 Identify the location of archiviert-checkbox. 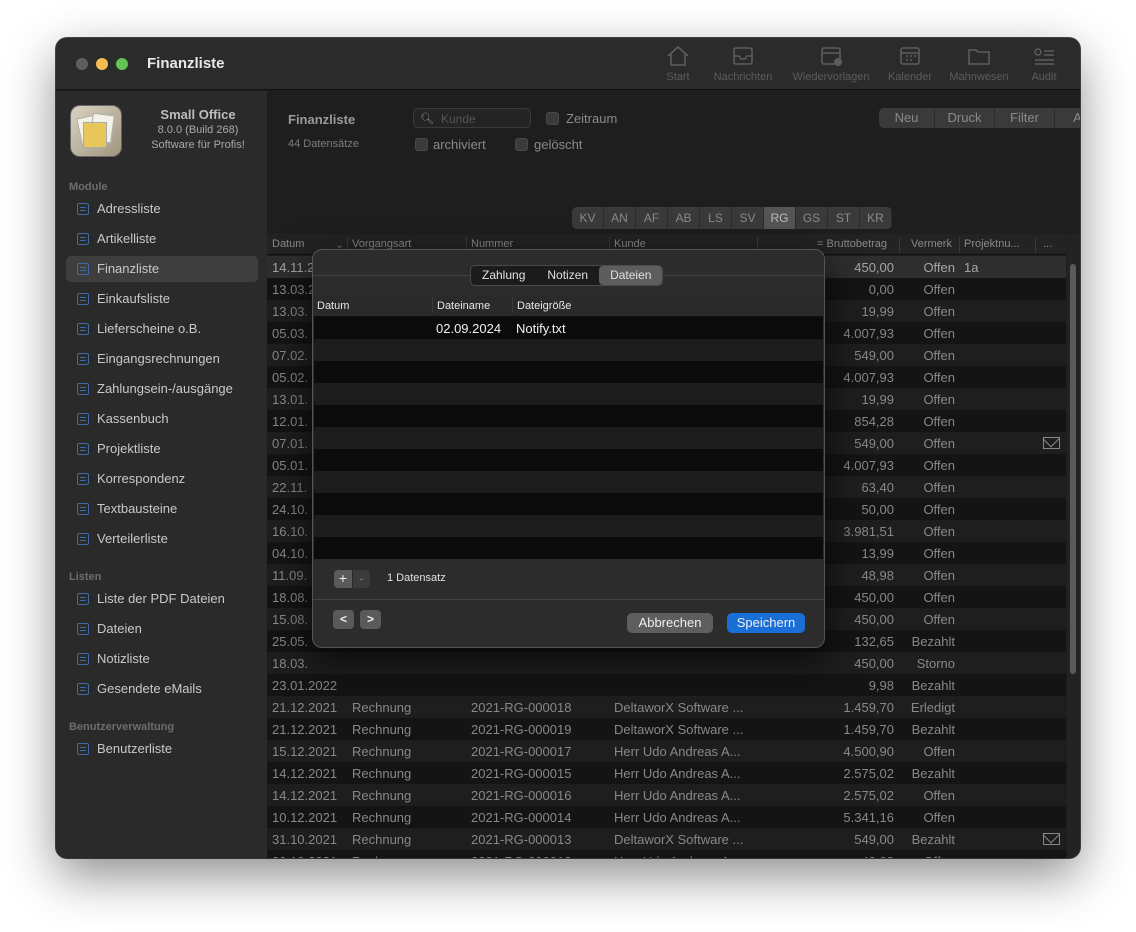
(421, 144).